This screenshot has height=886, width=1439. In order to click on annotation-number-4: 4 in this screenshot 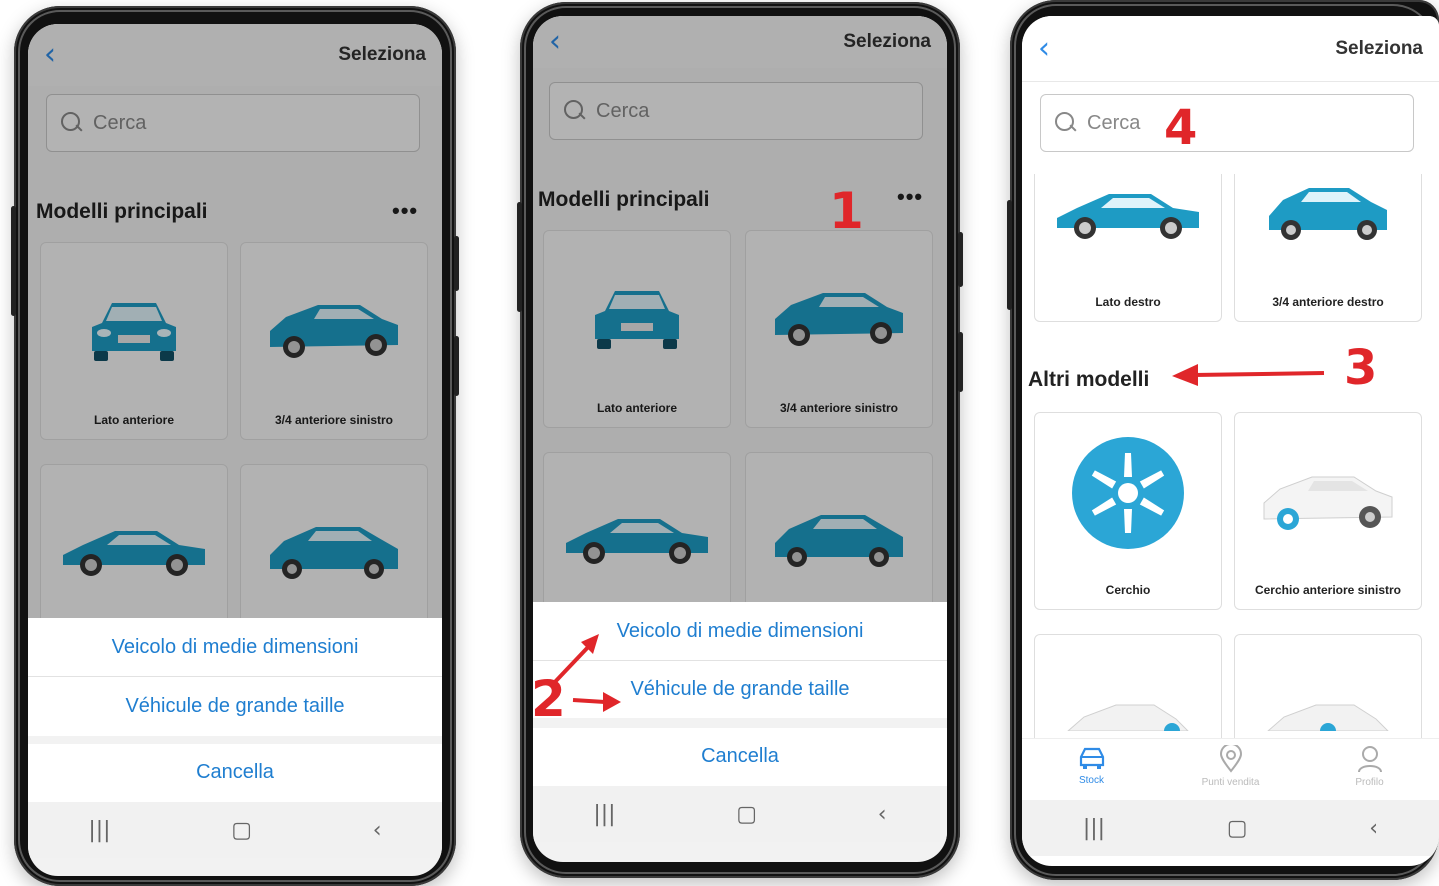, I will do `click(1181, 128)`.